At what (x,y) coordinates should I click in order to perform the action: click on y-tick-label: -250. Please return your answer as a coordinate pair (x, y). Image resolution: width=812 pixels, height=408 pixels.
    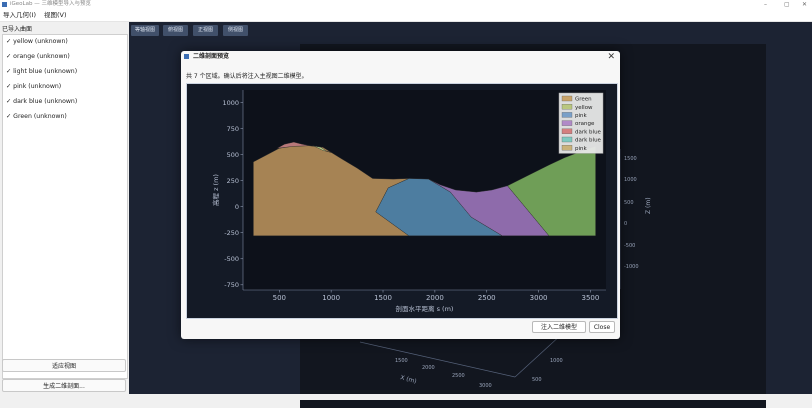
    Looking at the image, I should click on (231, 233).